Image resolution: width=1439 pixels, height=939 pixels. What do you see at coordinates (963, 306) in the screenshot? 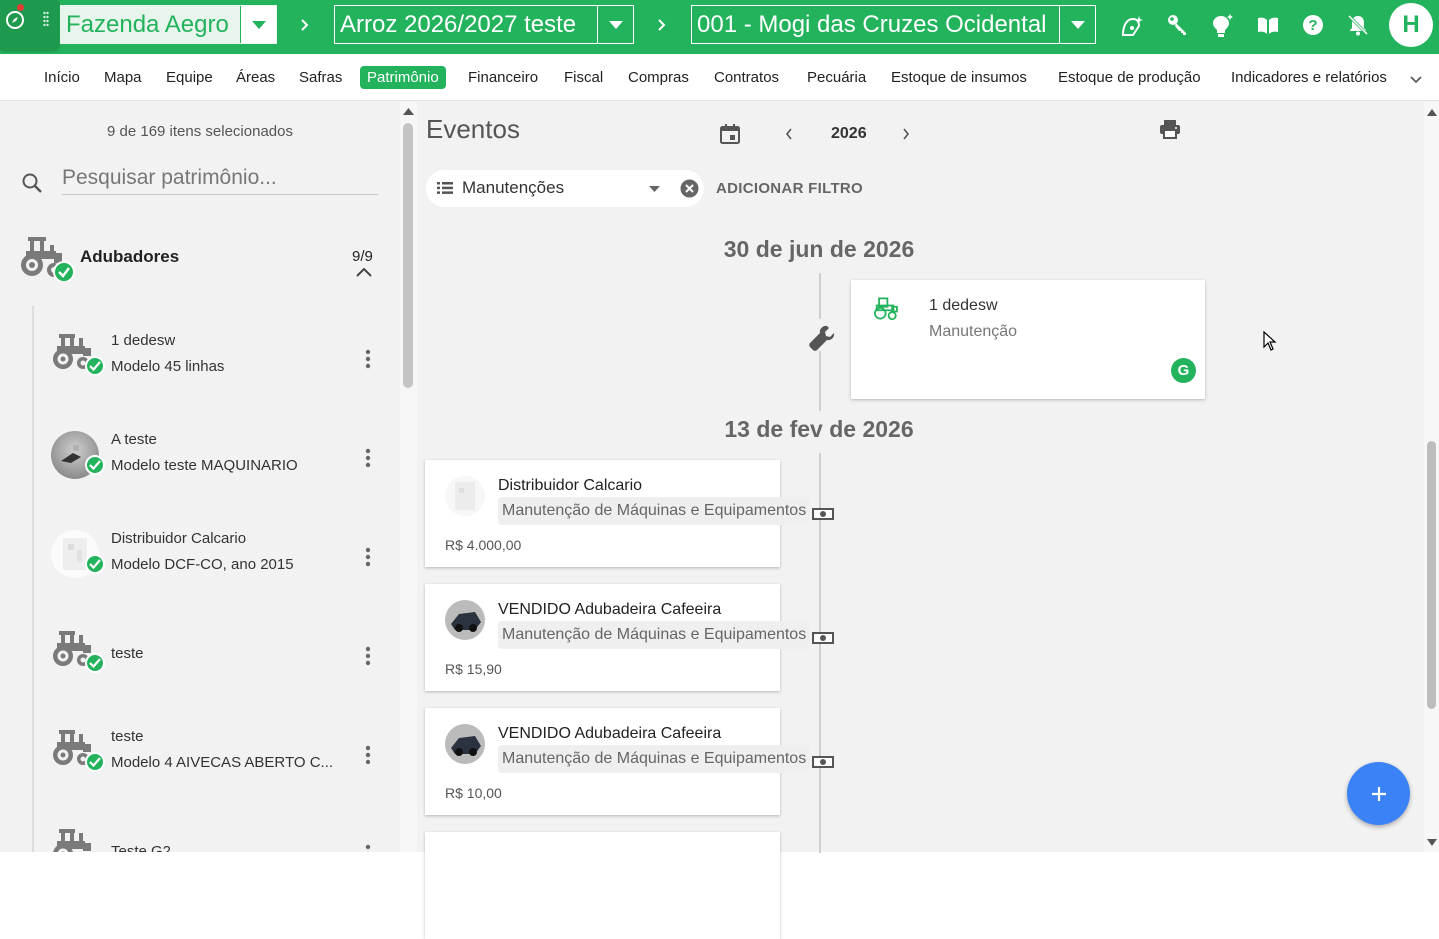
I see `event-title: 1 dedesw` at bounding box center [963, 306].